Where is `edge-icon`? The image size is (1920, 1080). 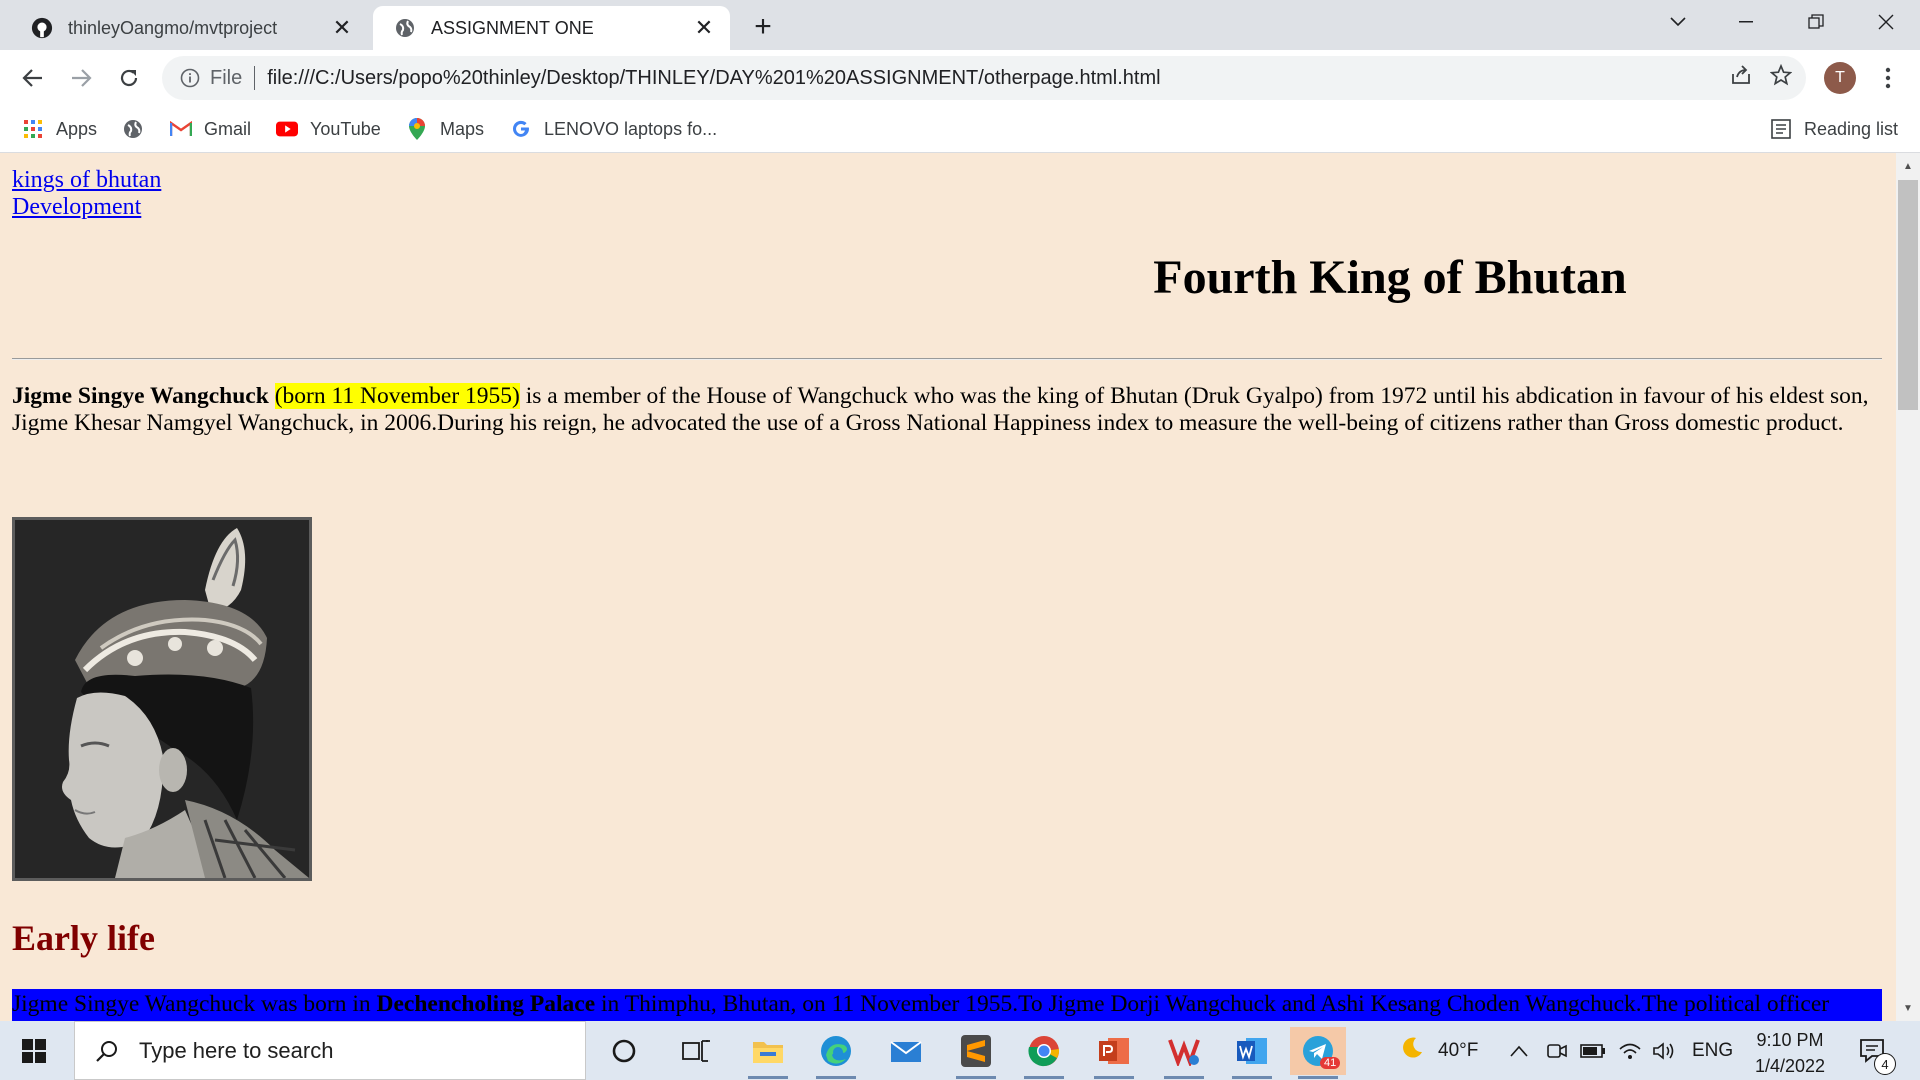 edge-icon is located at coordinates (836, 1053).